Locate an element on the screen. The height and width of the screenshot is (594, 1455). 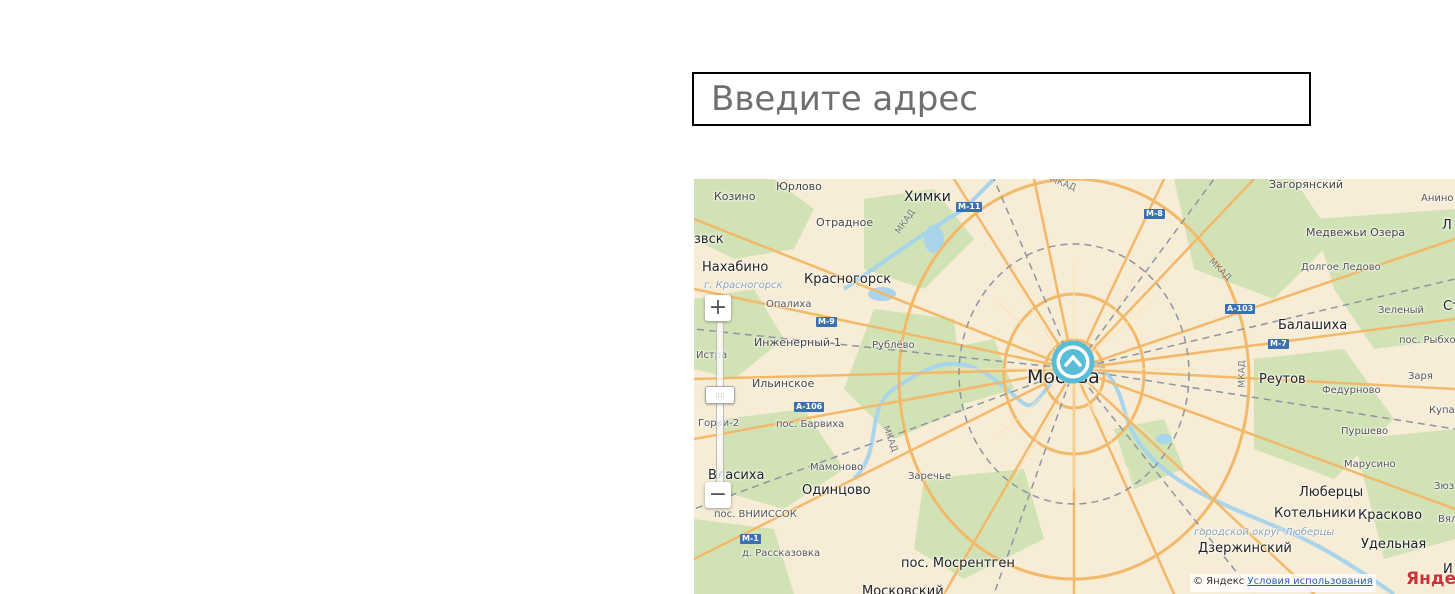
map-label: Ильинское is located at coordinates (783, 383).